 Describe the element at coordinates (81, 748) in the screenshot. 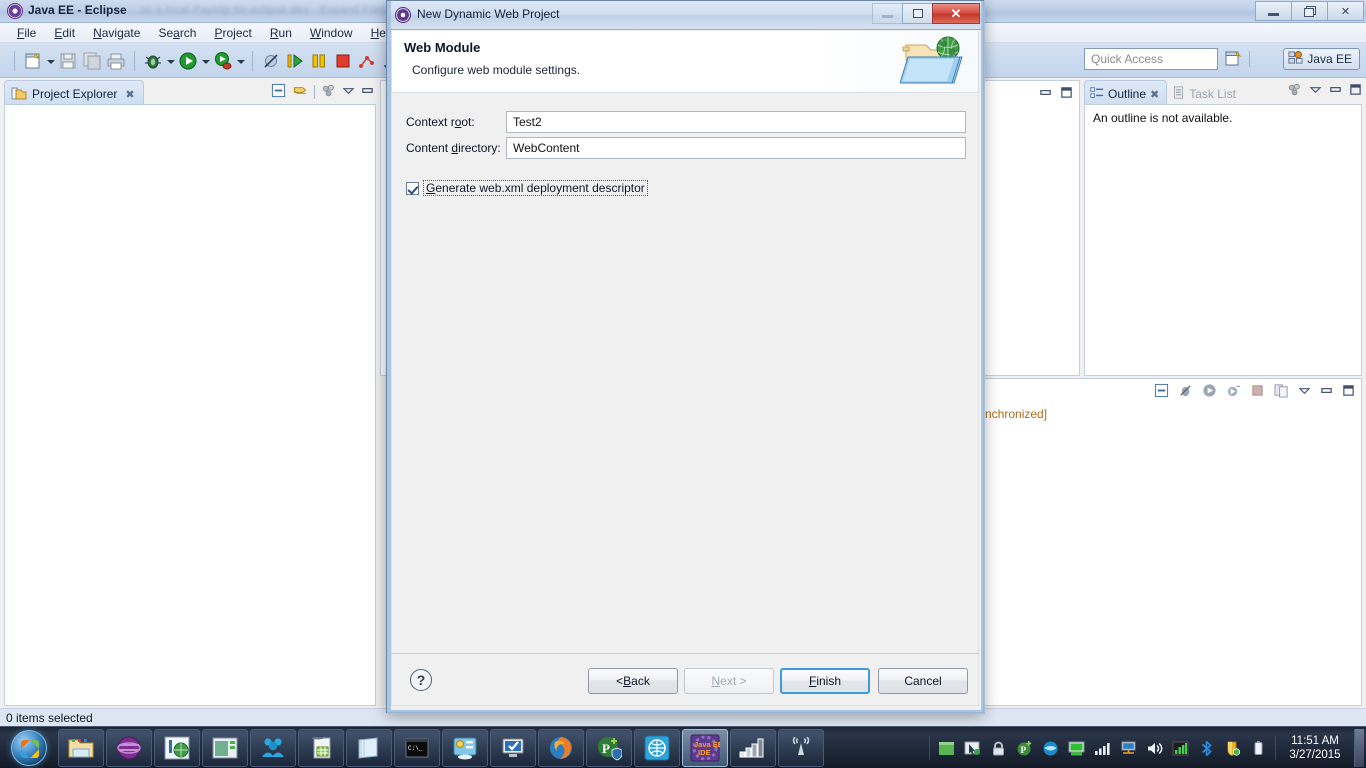

I see `taskbar-windows-explorer` at that location.